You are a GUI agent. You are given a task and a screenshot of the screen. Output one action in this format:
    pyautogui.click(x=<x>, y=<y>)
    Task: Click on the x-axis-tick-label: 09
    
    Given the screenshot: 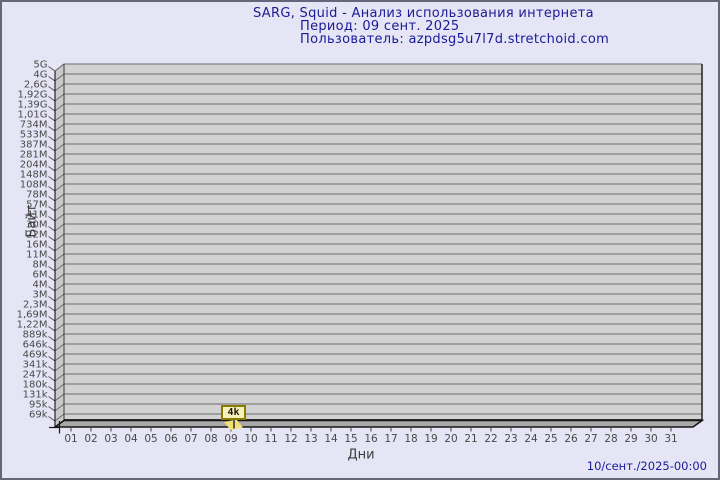 What is the action you would take?
    pyautogui.click(x=230, y=439)
    